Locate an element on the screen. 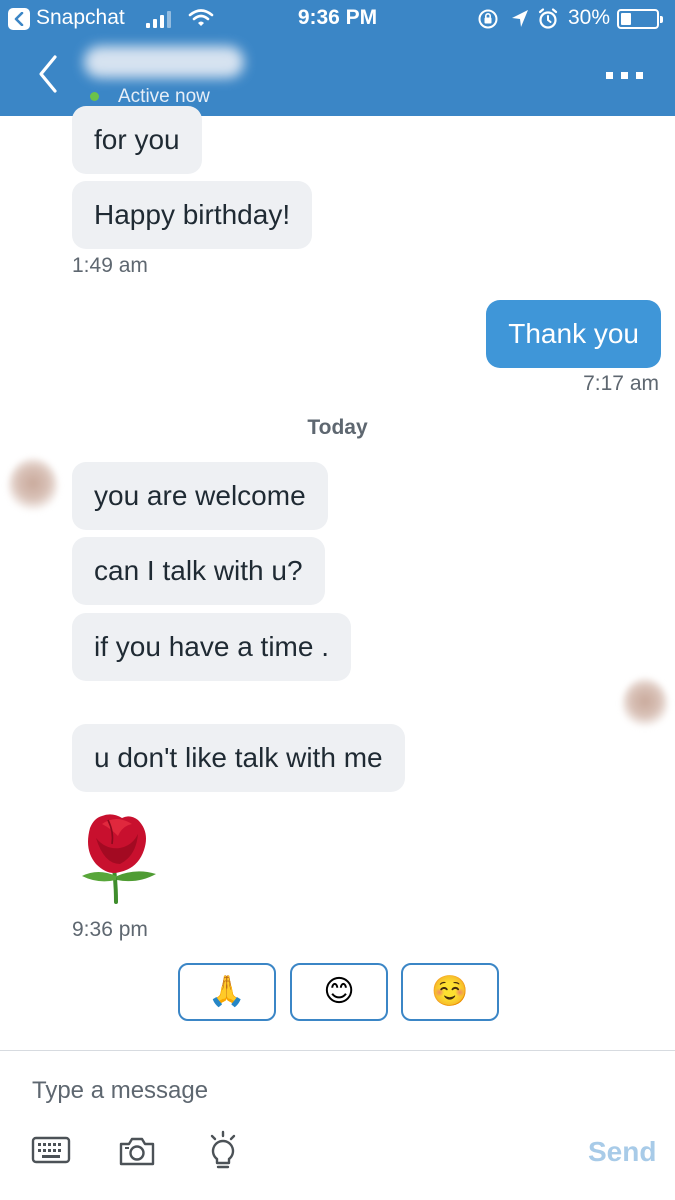 The image size is (675, 1200). message-bubble-received: Happy birthday! is located at coordinates (192, 215).